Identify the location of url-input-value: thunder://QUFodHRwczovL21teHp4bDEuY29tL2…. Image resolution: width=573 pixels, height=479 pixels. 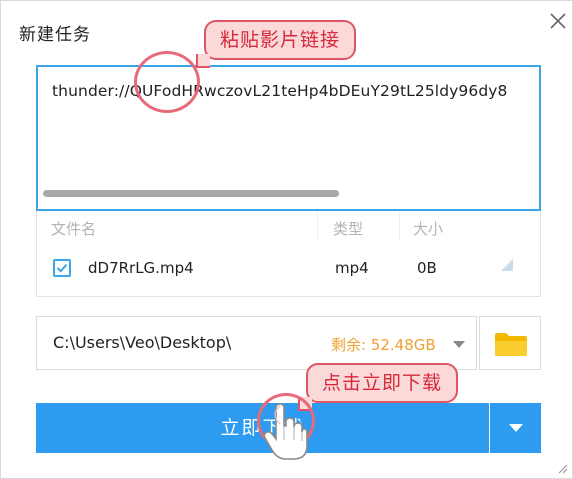
(280, 91).